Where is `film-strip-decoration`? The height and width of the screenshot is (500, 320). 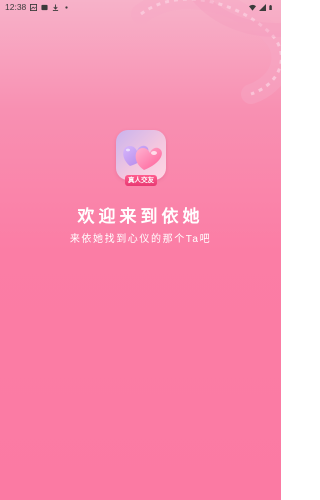
film-strip-decoration is located at coordinates (206, 52).